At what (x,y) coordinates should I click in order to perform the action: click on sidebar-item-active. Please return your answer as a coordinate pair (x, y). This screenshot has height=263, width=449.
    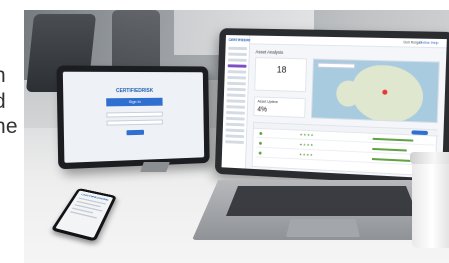
    Looking at the image, I should click on (237, 65).